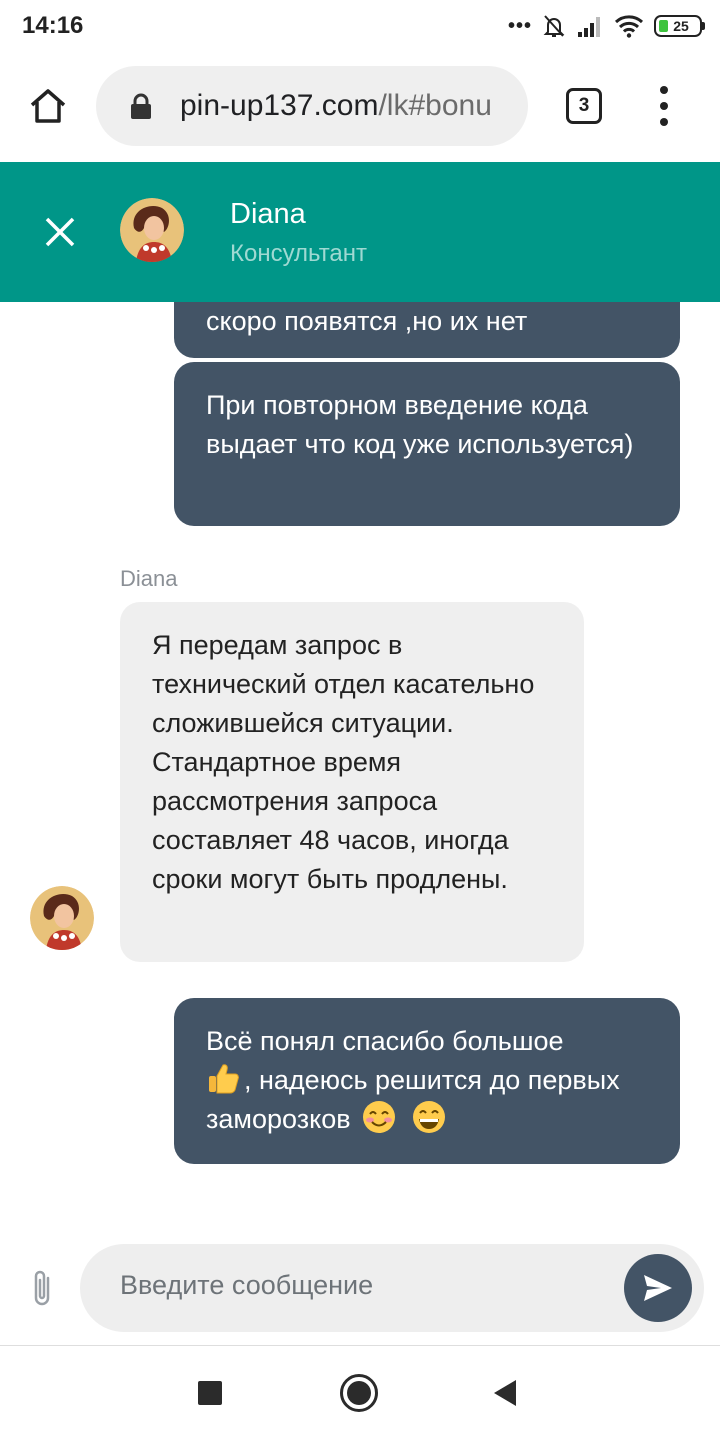 Image resolution: width=720 pixels, height=1440 pixels. What do you see at coordinates (268, 214) in the screenshot?
I see `agent-name: Diana` at bounding box center [268, 214].